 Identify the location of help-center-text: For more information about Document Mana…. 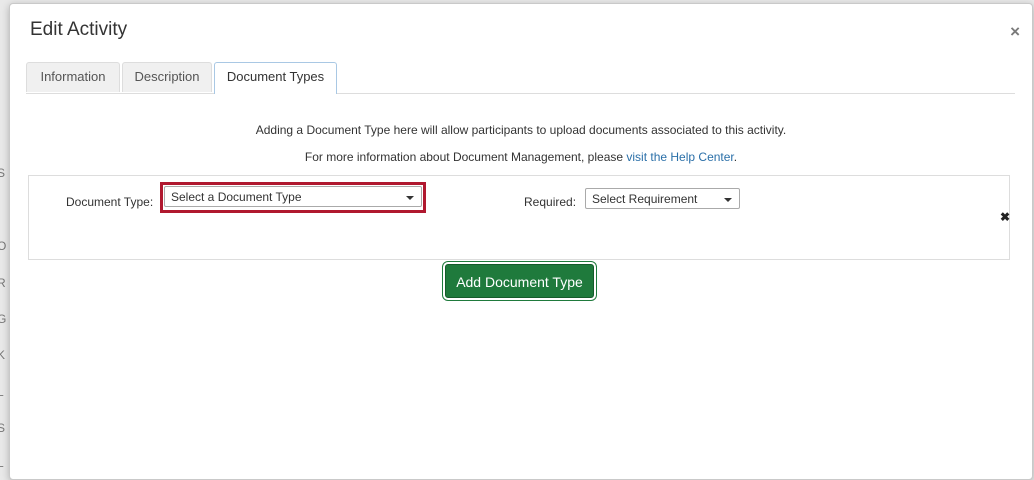
(521, 157).